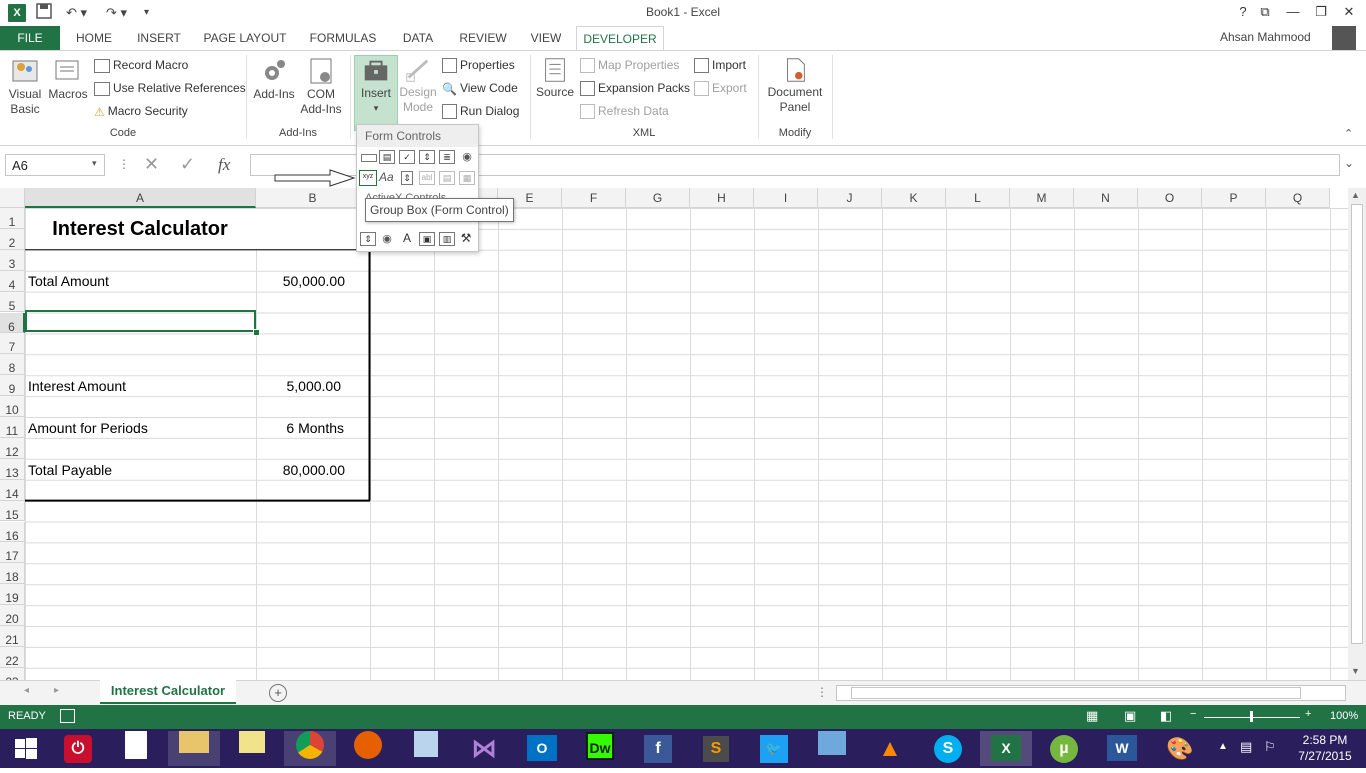 This screenshot has width=1366, height=773. I want to click on row-header-20: 20, so click(12, 615).